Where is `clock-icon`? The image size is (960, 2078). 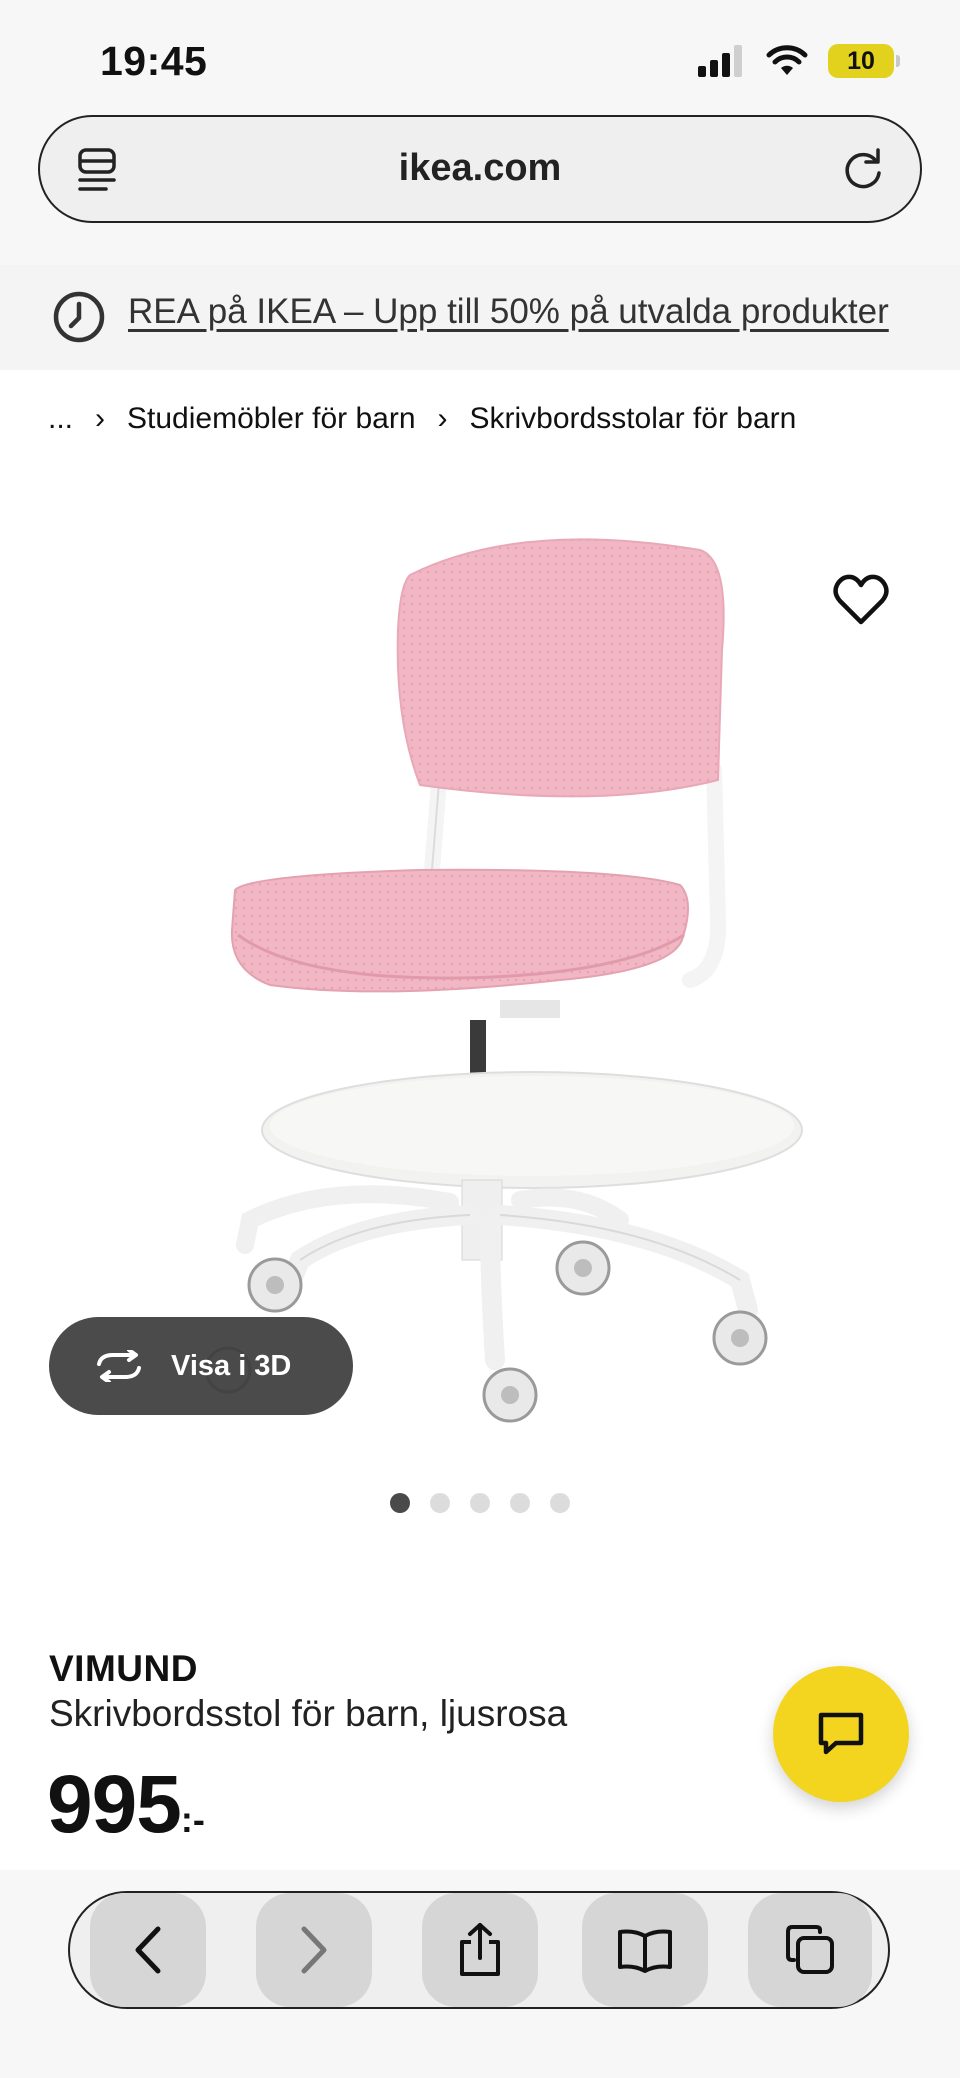 clock-icon is located at coordinates (79, 317).